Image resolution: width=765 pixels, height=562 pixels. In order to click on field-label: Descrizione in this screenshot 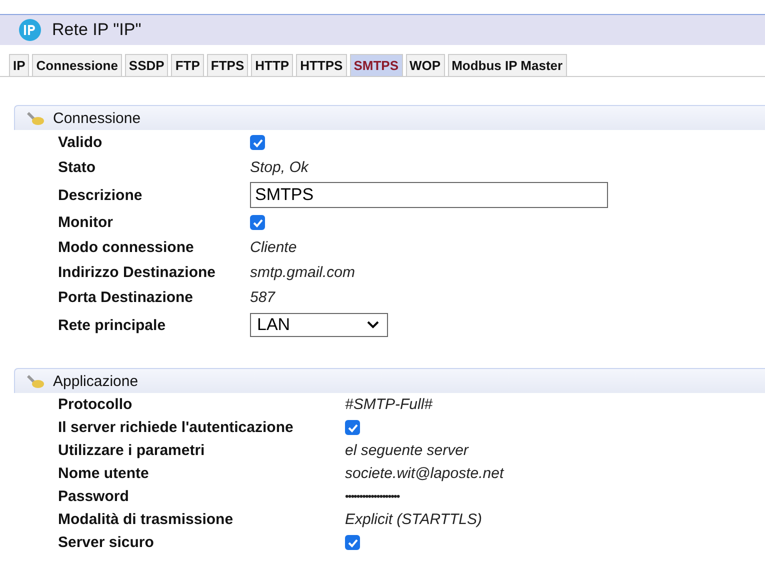, I will do `click(101, 195)`.